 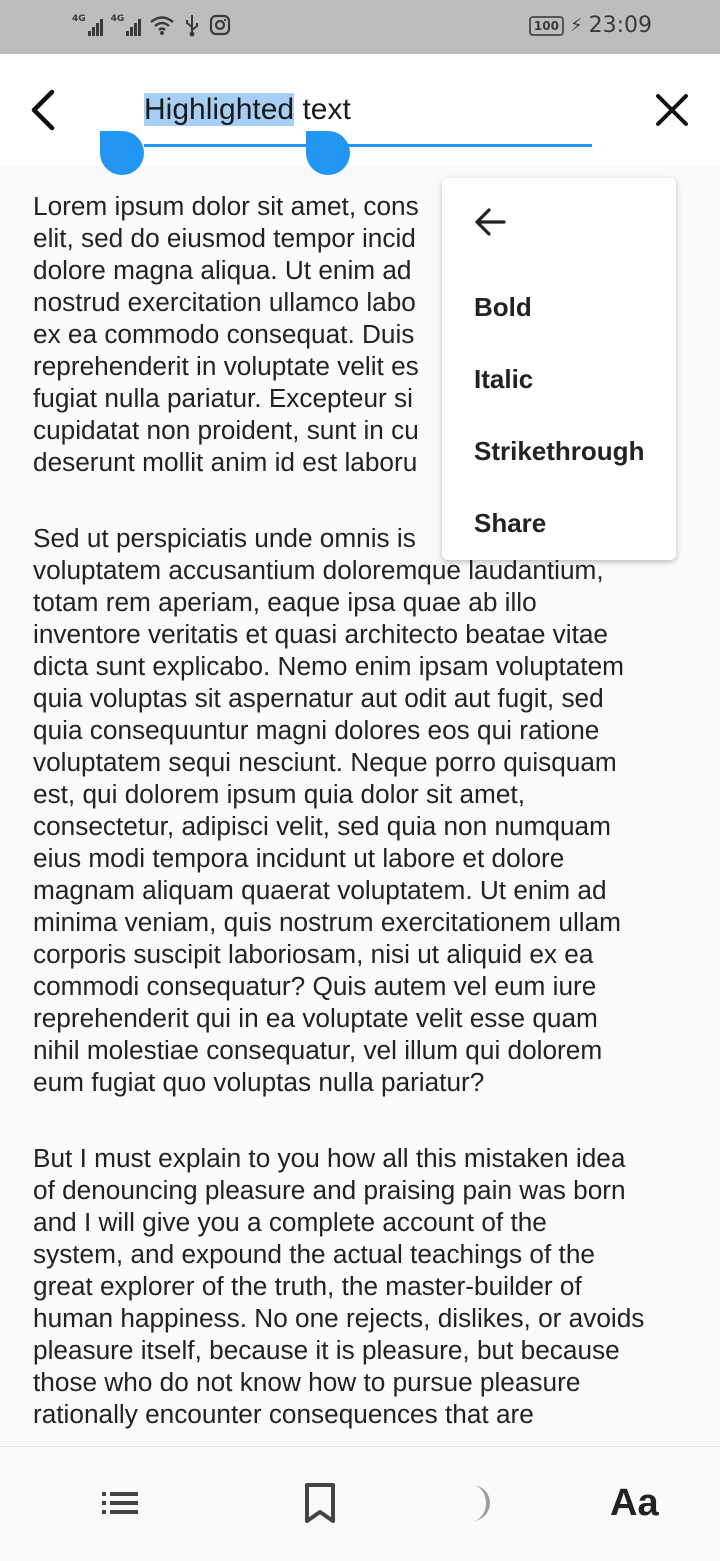 What do you see at coordinates (576, 25) in the screenshot?
I see `charging-icon: ⚡` at bounding box center [576, 25].